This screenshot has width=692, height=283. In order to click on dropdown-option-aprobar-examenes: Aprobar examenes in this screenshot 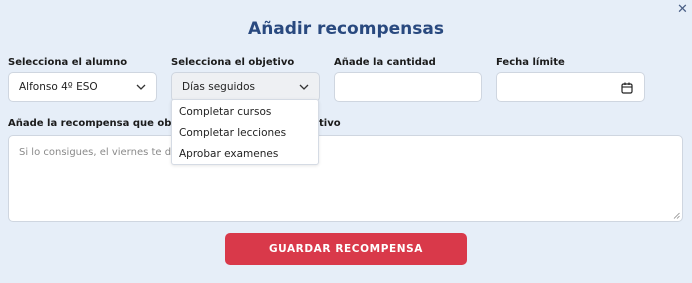, I will do `click(228, 154)`.